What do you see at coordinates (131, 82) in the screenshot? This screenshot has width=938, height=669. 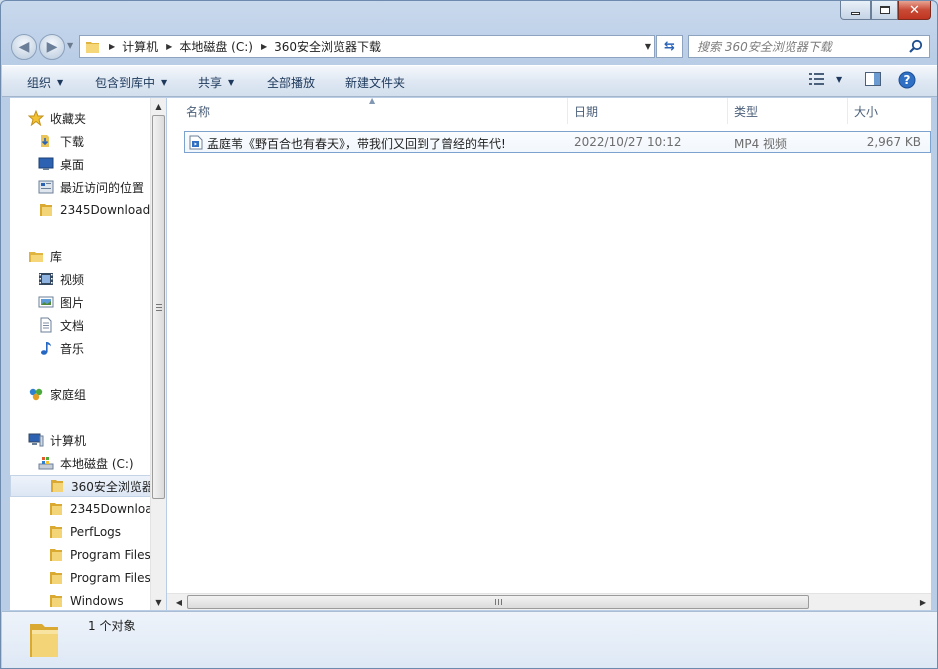 I see `include-in-library-menu: 包含到库中 ▼` at bounding box center [131, 82].